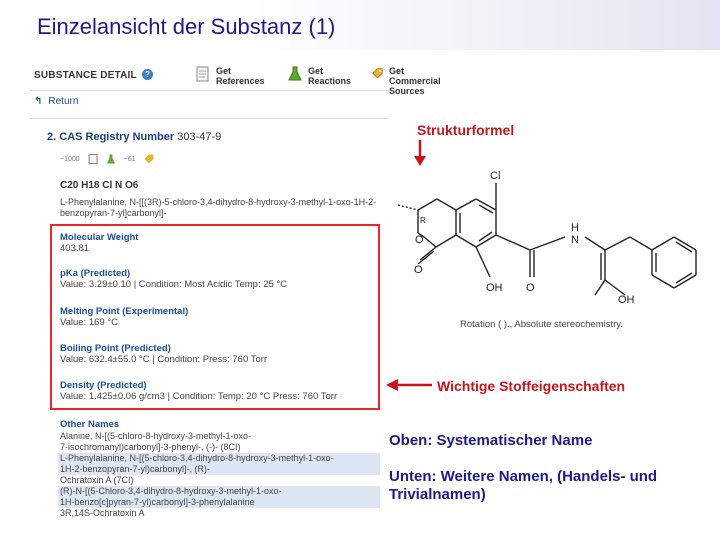 The width and height of the screenshot is (720, 540). I want to click on property-molecular-weight: Molecular Weight 403.81, so click(99, 243).